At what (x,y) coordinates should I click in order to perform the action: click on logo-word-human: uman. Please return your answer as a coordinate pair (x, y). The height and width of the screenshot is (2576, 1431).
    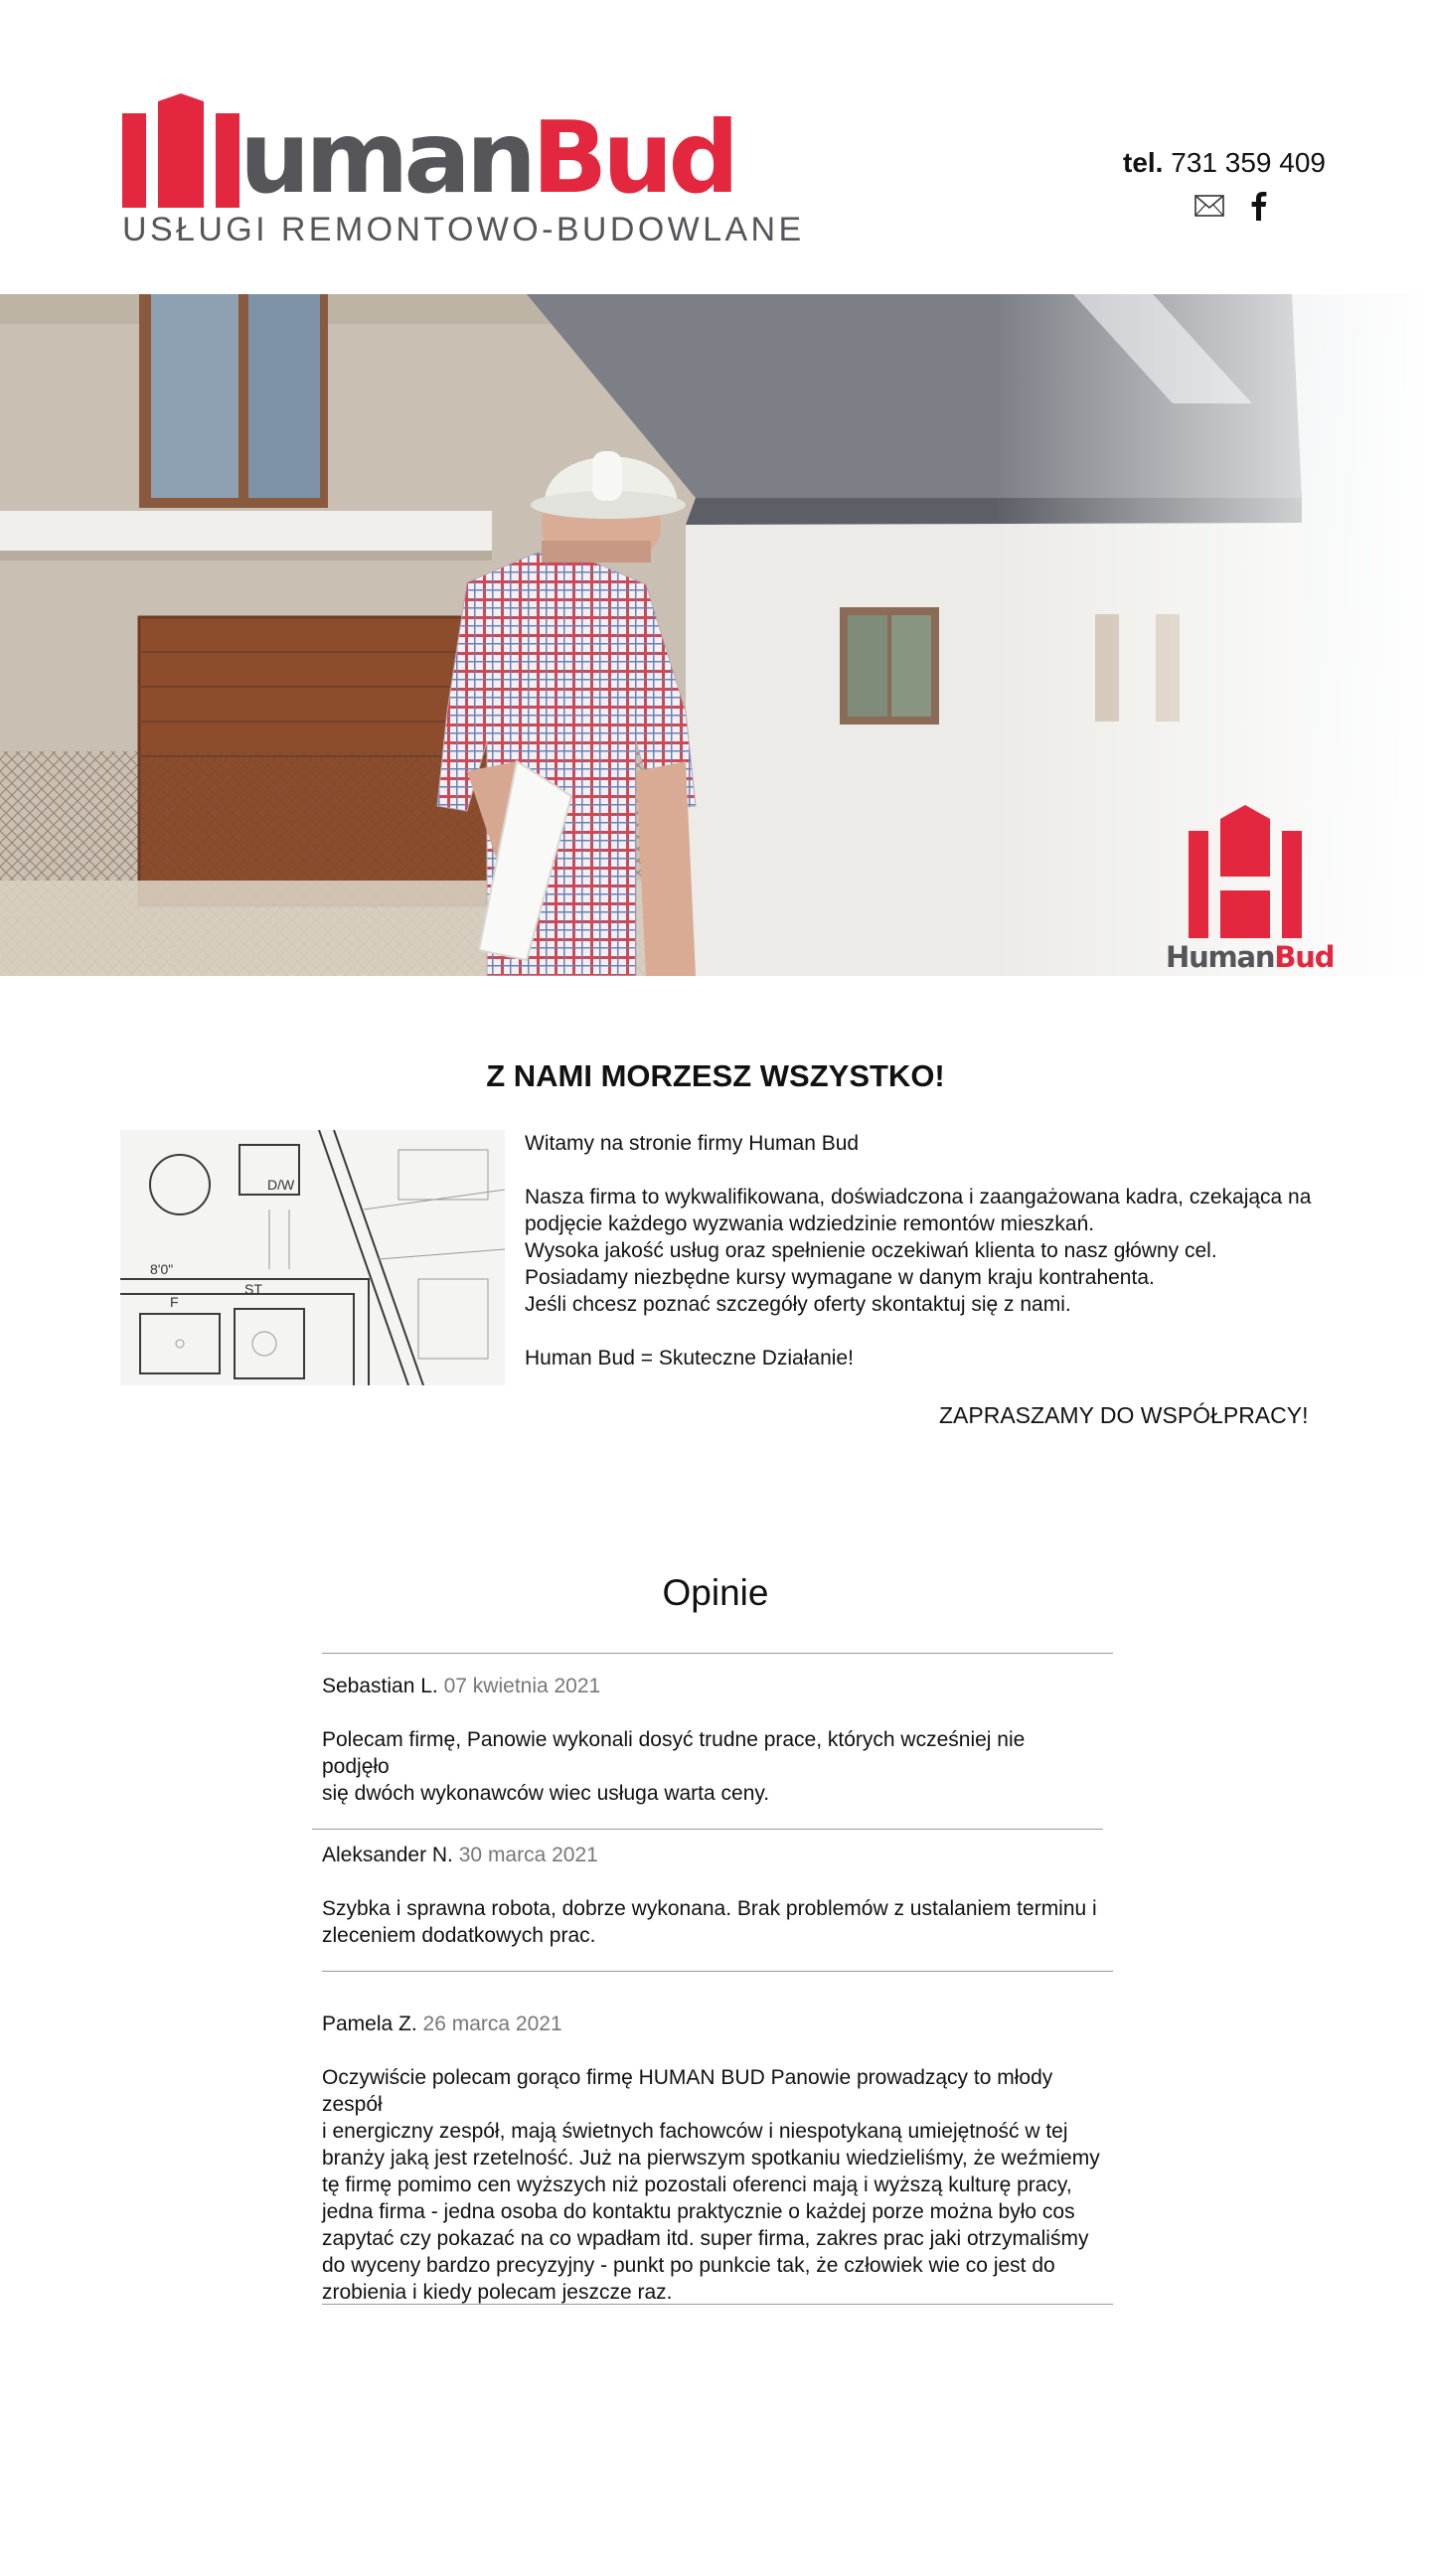
    Looking at the image, I should click on (388, 157).